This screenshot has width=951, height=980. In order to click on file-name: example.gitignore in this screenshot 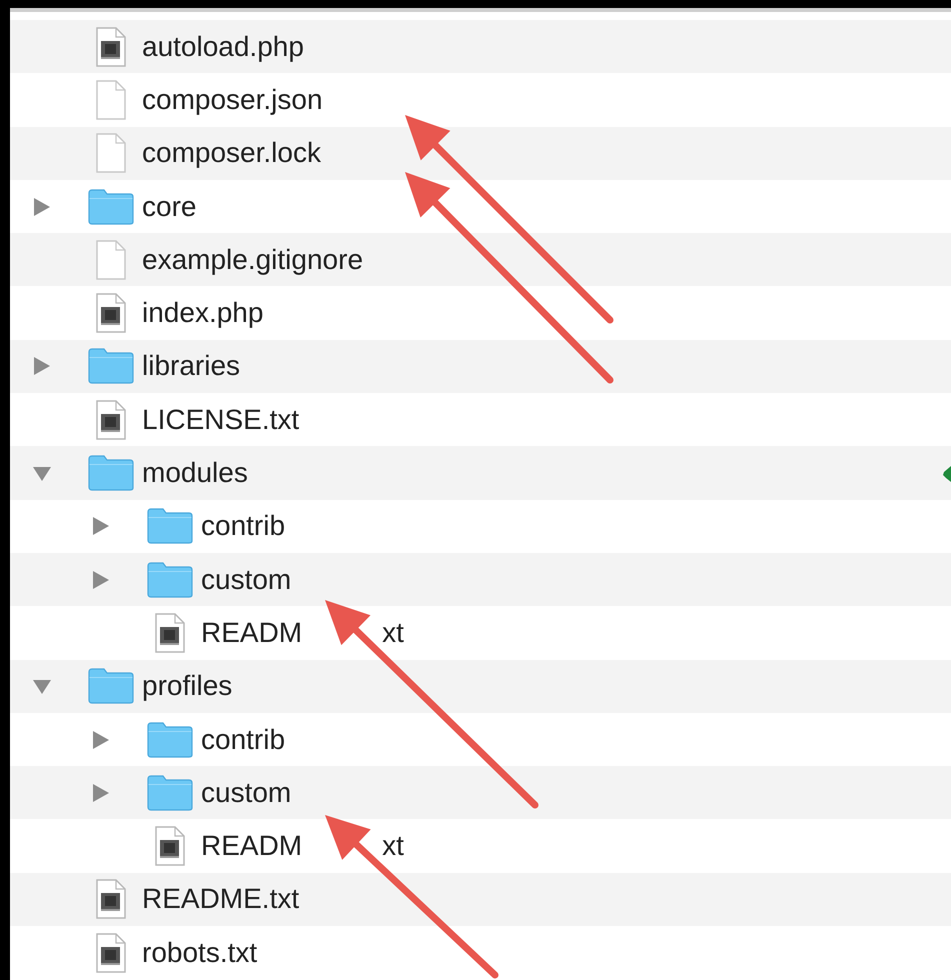, I will do `click(253, 259)`.